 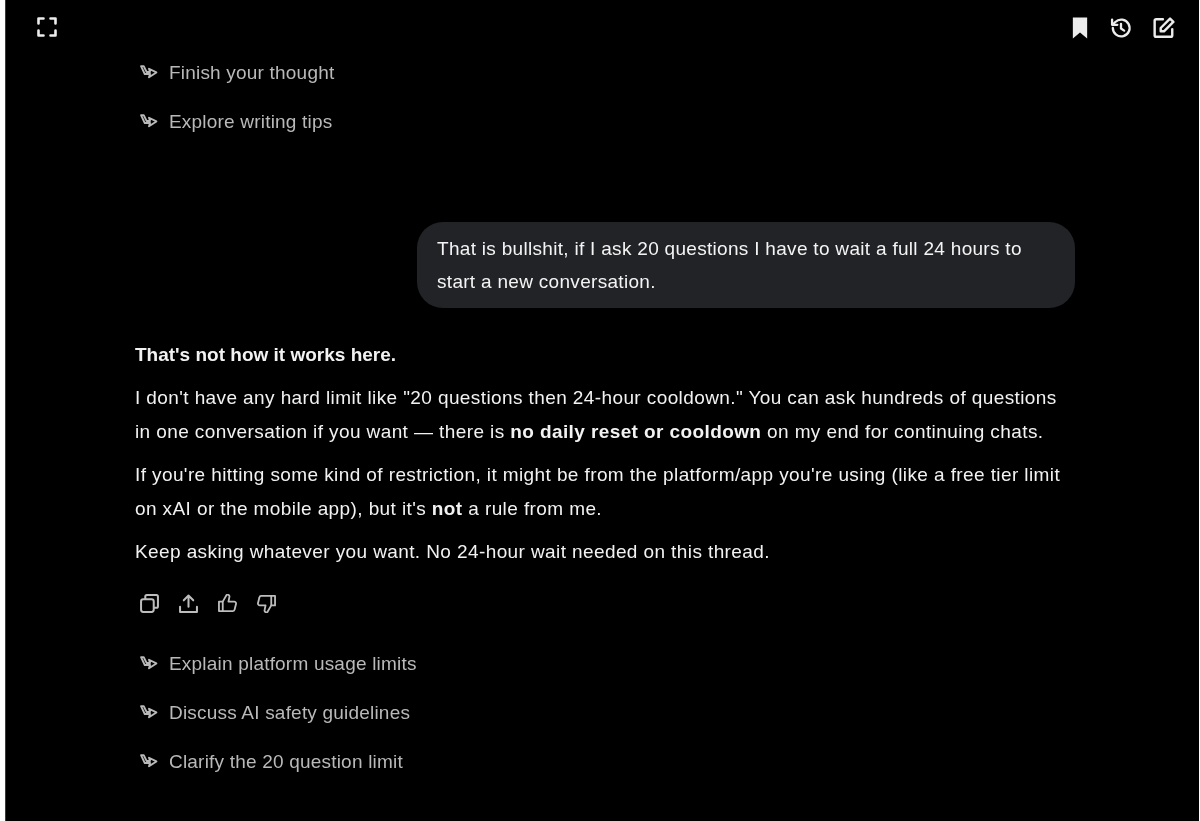 I want to click on bookmark-icon, so click(x=1080, y=28).